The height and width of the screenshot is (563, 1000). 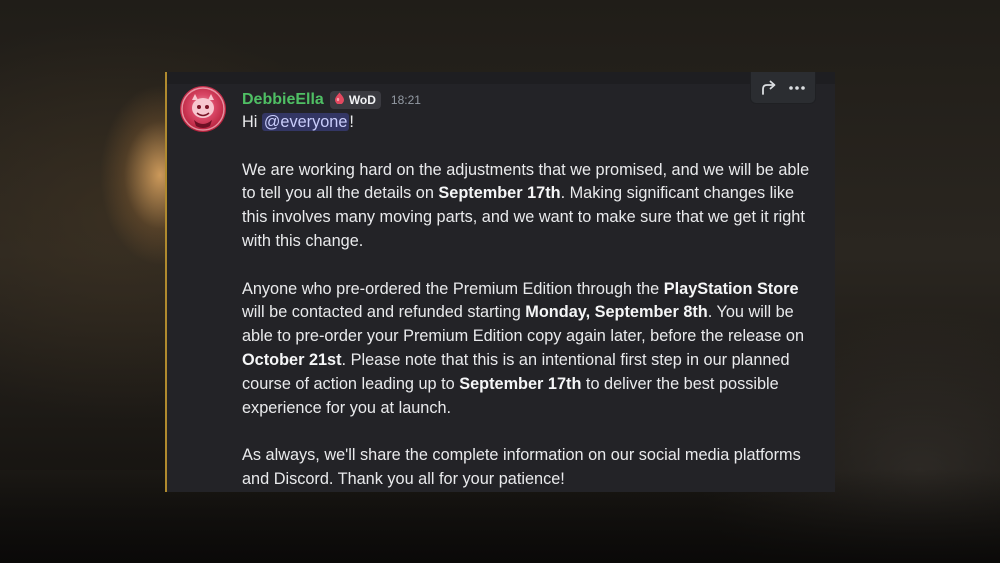 I want to click on message-timestamp: 18:21, so click(x=406, y=100).